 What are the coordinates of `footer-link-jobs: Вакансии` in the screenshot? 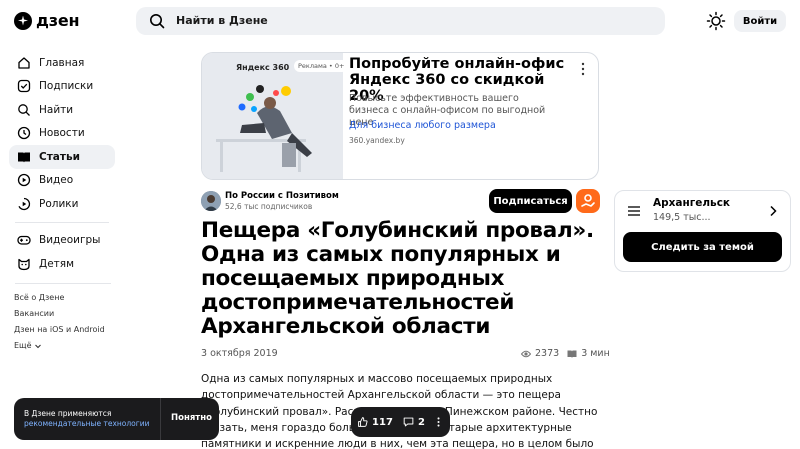 It's located at (34, 313).